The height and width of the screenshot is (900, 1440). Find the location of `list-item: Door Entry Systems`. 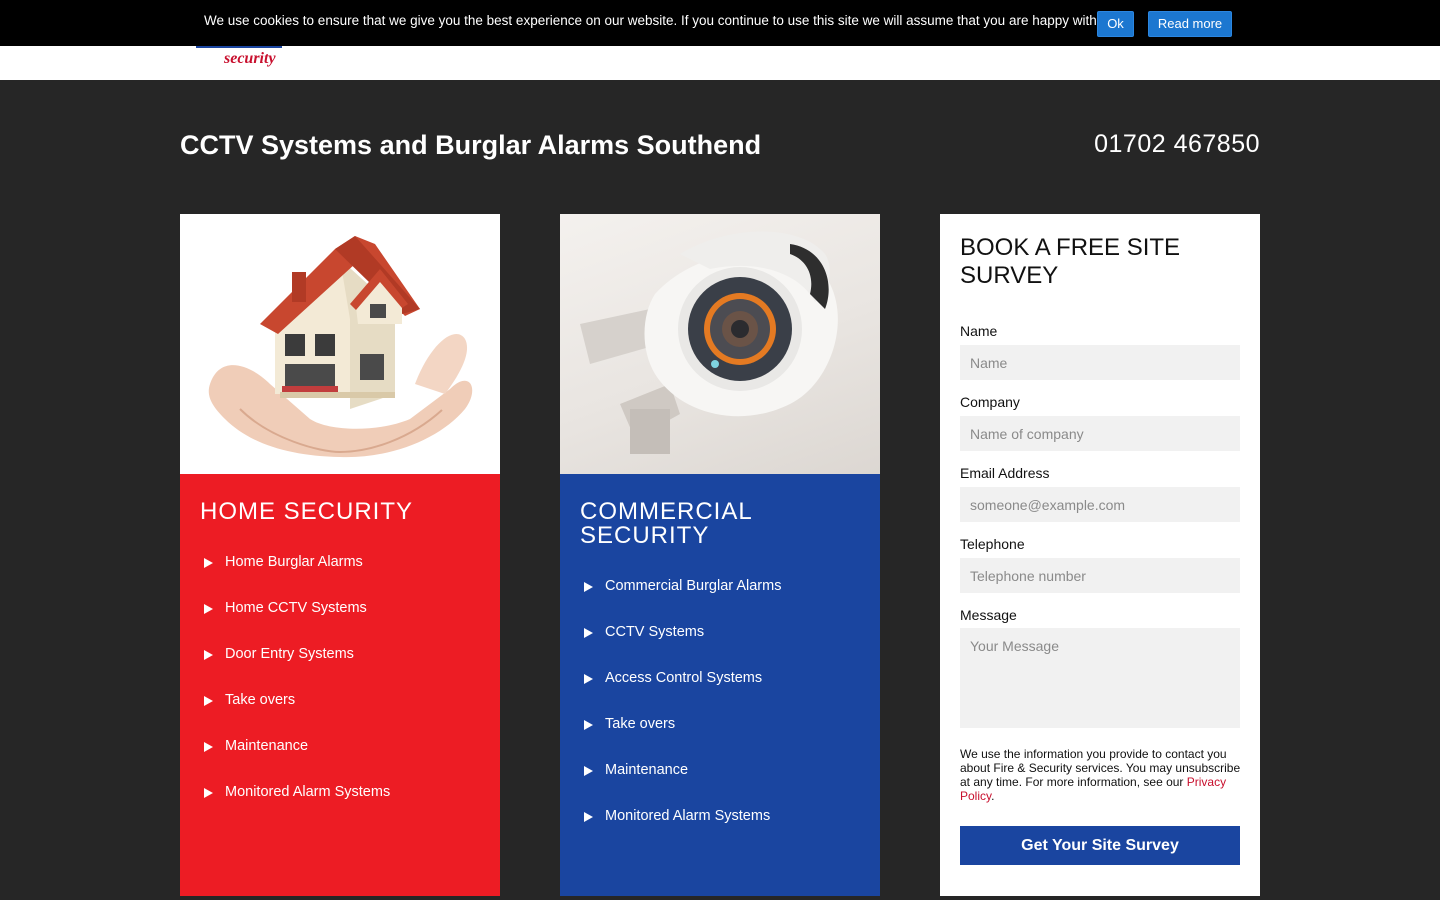

list-item: Door Entry Systems is located at coordinates (350, 669).